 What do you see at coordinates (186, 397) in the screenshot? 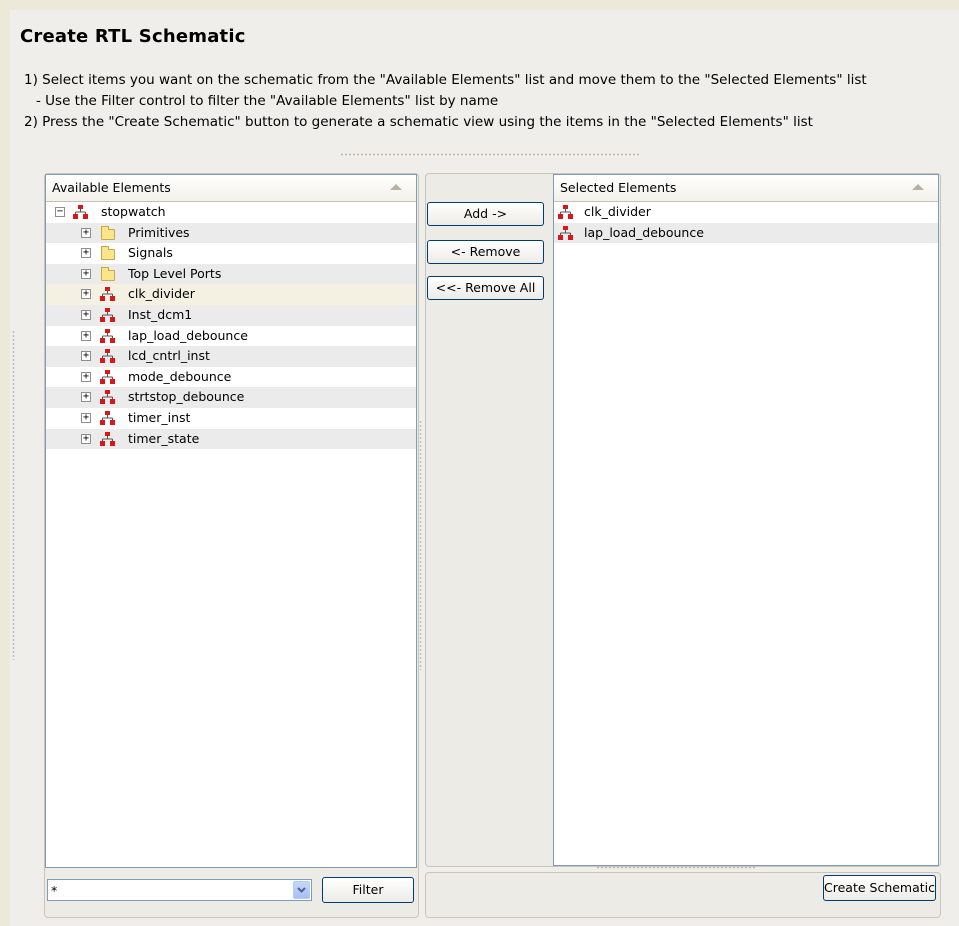
I see `tree-item-label: strtstop_debounce` at bounding box center [186, 397].